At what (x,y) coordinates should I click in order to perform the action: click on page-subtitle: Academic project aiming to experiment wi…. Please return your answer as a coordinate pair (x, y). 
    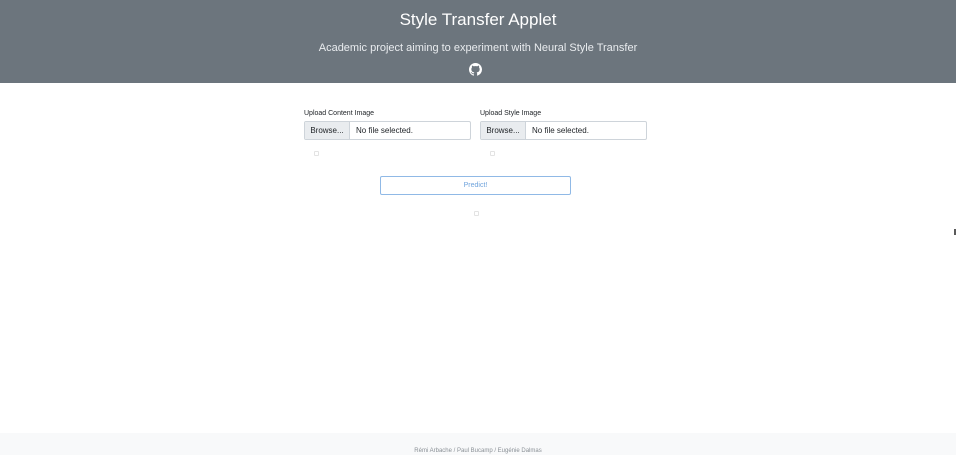
    Looking at the image, I should click on (478, 48).